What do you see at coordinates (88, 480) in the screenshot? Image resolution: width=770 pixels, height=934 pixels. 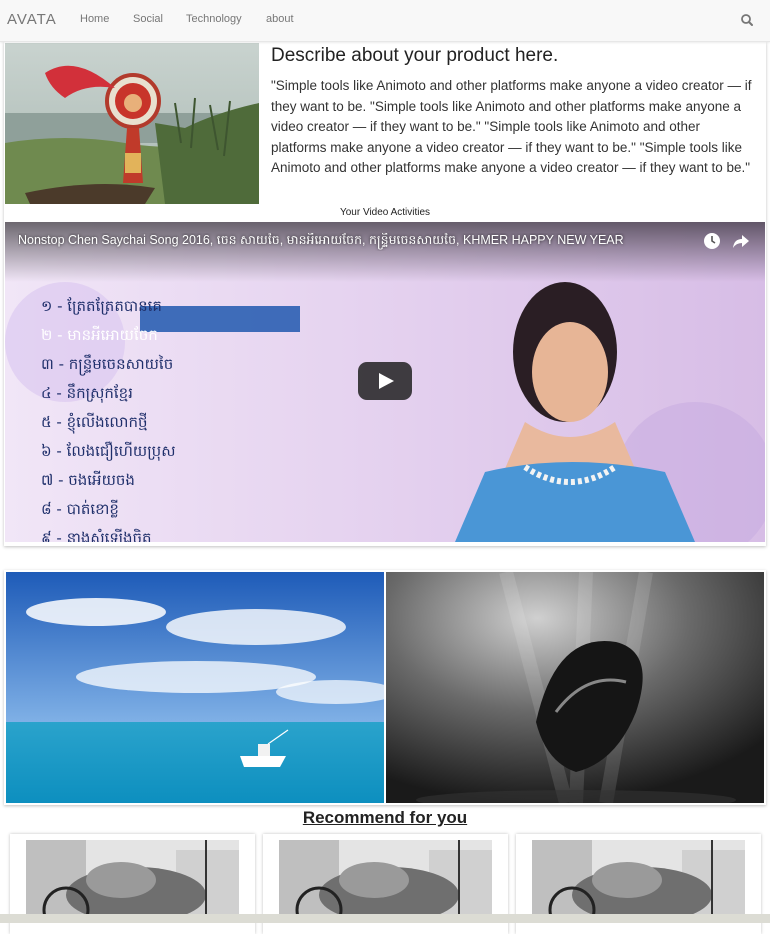 I see `playlist-item: ៧ - ចងអើយចង` at bounding box center [88, 480].